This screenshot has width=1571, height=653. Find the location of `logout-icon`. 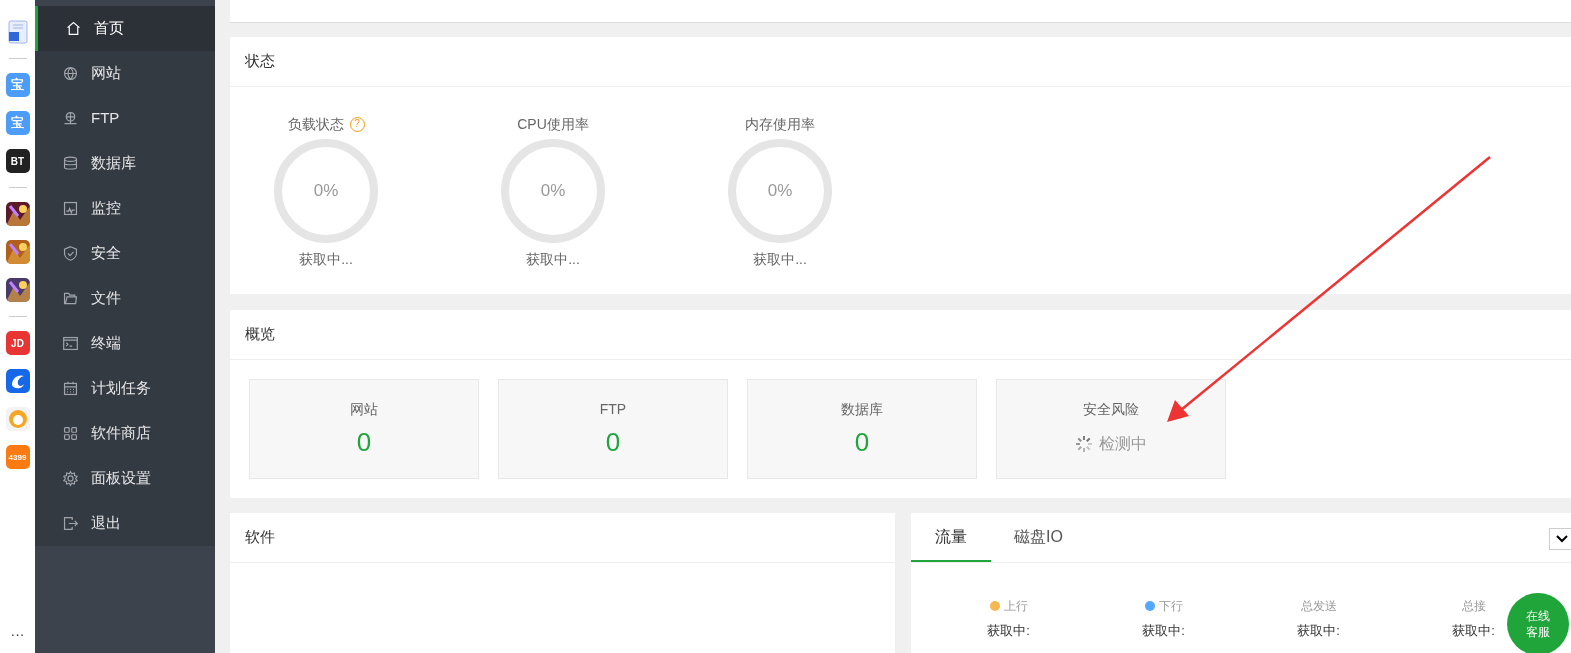

logout-icon is located at coordinates (70, 523).